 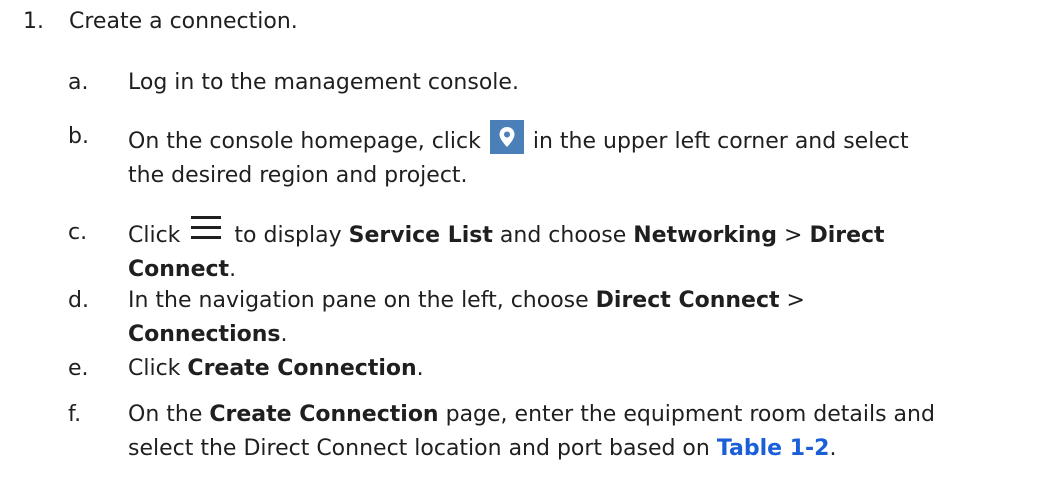 I want to click on substep-letter: d., so click(x=78, y=300).